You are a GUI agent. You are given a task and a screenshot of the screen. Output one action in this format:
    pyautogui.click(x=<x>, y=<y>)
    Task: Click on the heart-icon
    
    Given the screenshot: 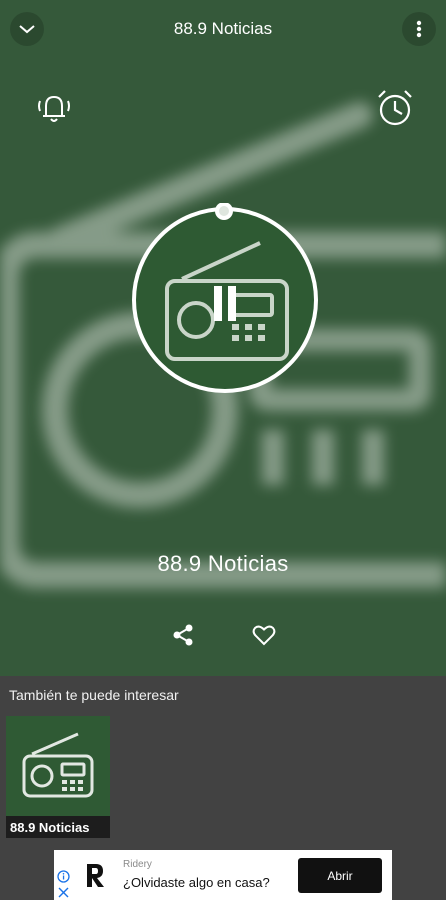 What is the action you would take?
    pyautogui.click(x=264, y=635)
    